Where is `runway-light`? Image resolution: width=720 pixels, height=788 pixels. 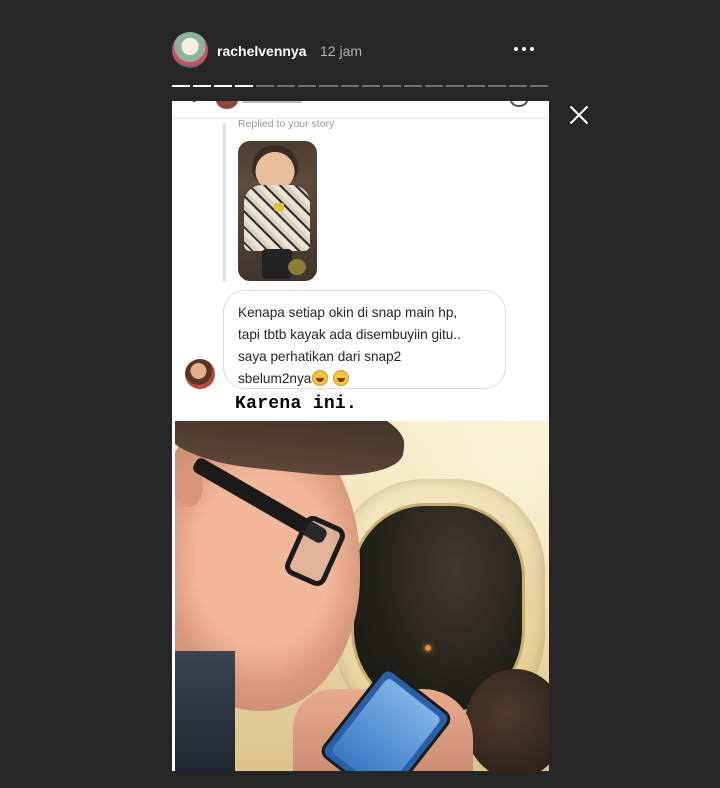 runway-light is located at coordinates (428, 648).